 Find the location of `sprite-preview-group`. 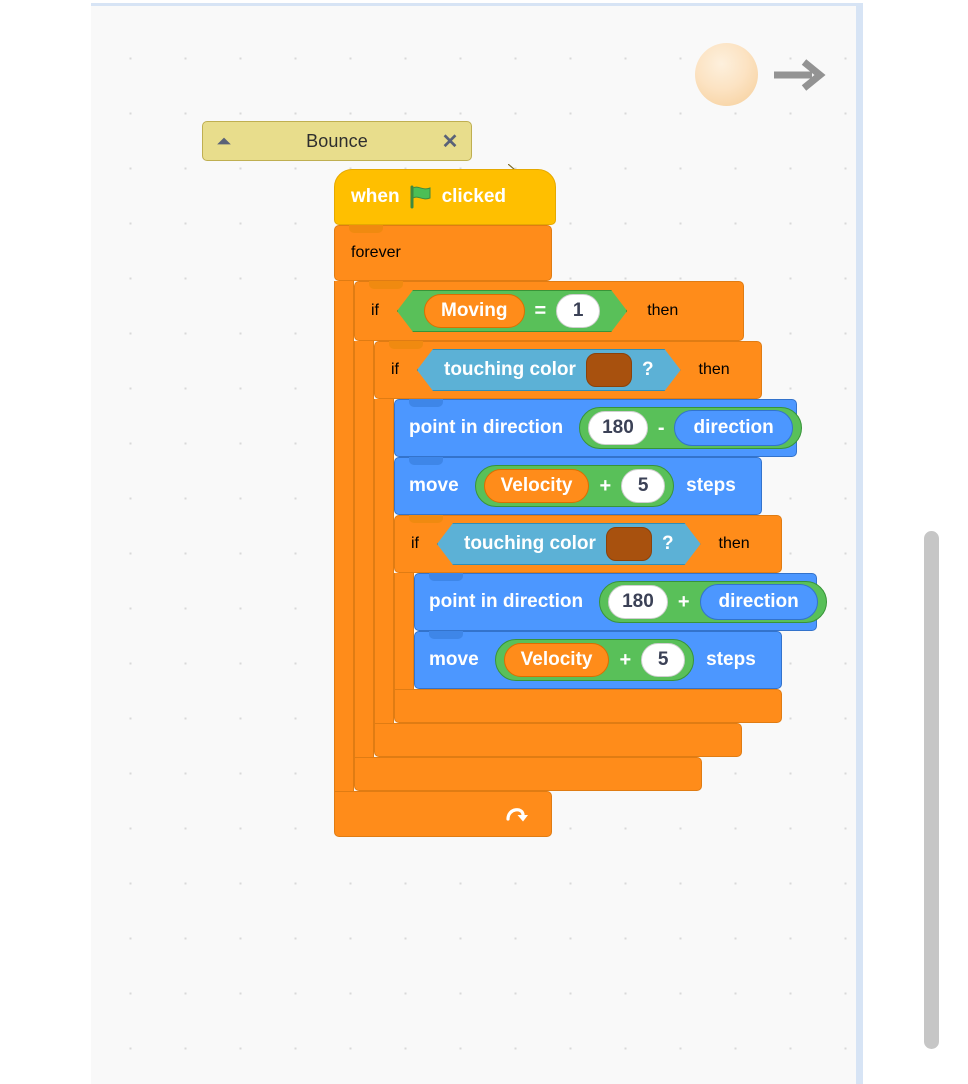

sprite-preview-group is located at coordinates (760, 74).